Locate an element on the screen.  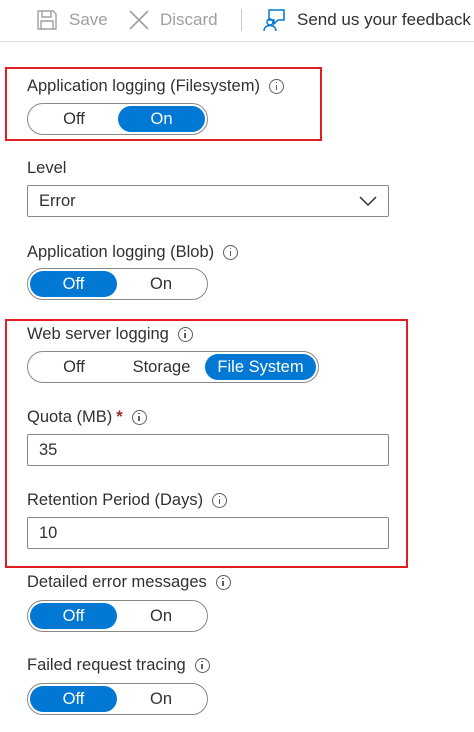
close-icon is located at coordinates (139, 20).